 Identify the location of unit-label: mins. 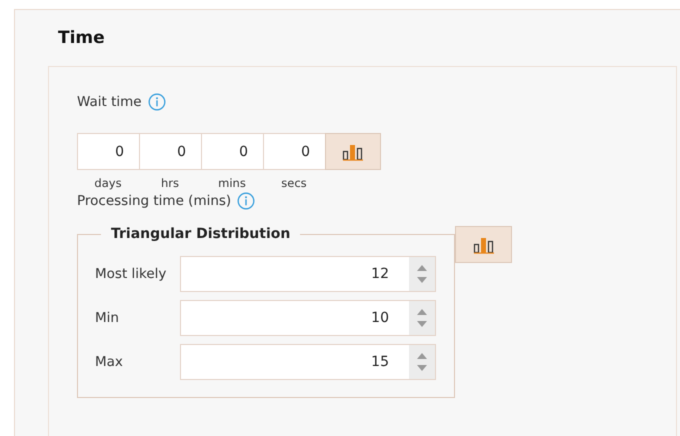
(232, 183).